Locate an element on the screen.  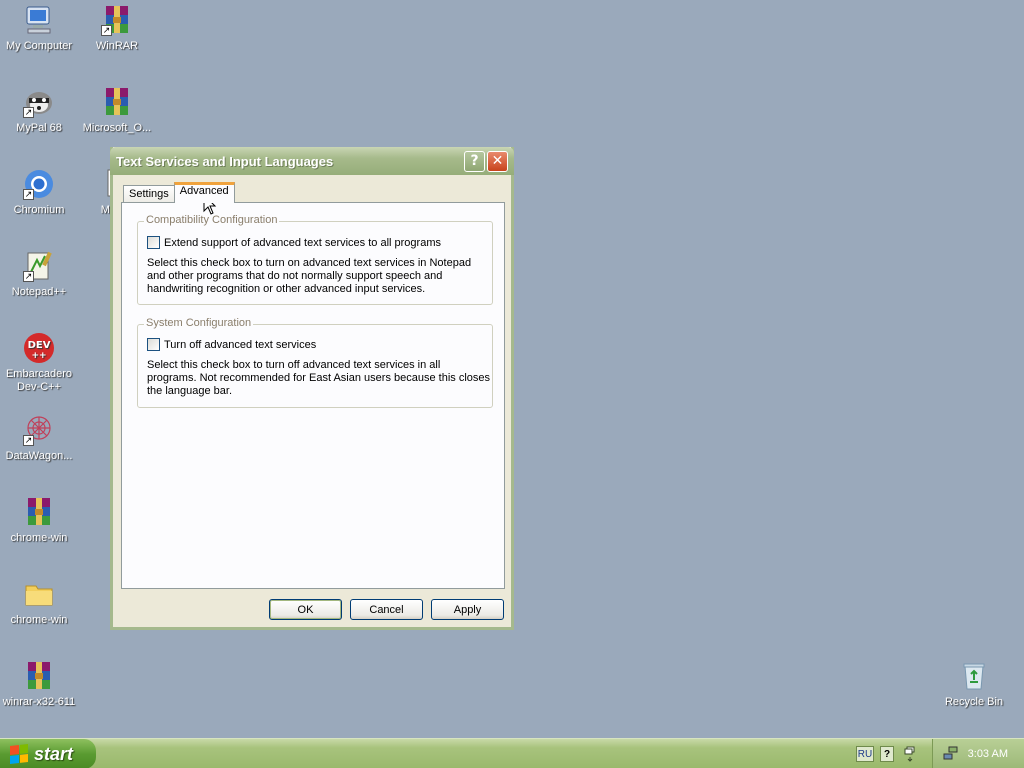
start-button: start is located at coordinates (48, 753).